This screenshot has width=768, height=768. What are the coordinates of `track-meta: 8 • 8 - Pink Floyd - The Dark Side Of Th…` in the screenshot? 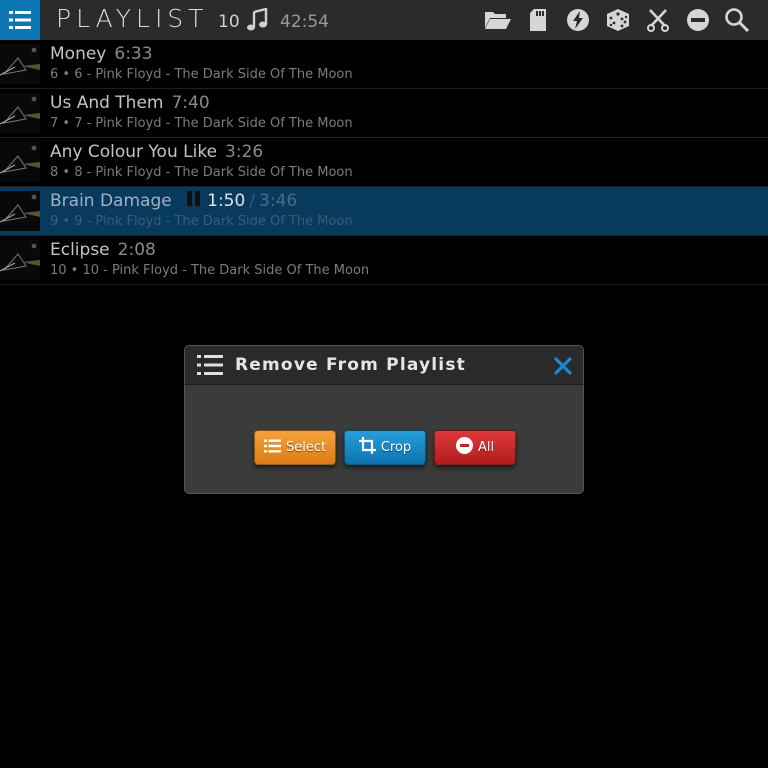 It's located at (201, 172).